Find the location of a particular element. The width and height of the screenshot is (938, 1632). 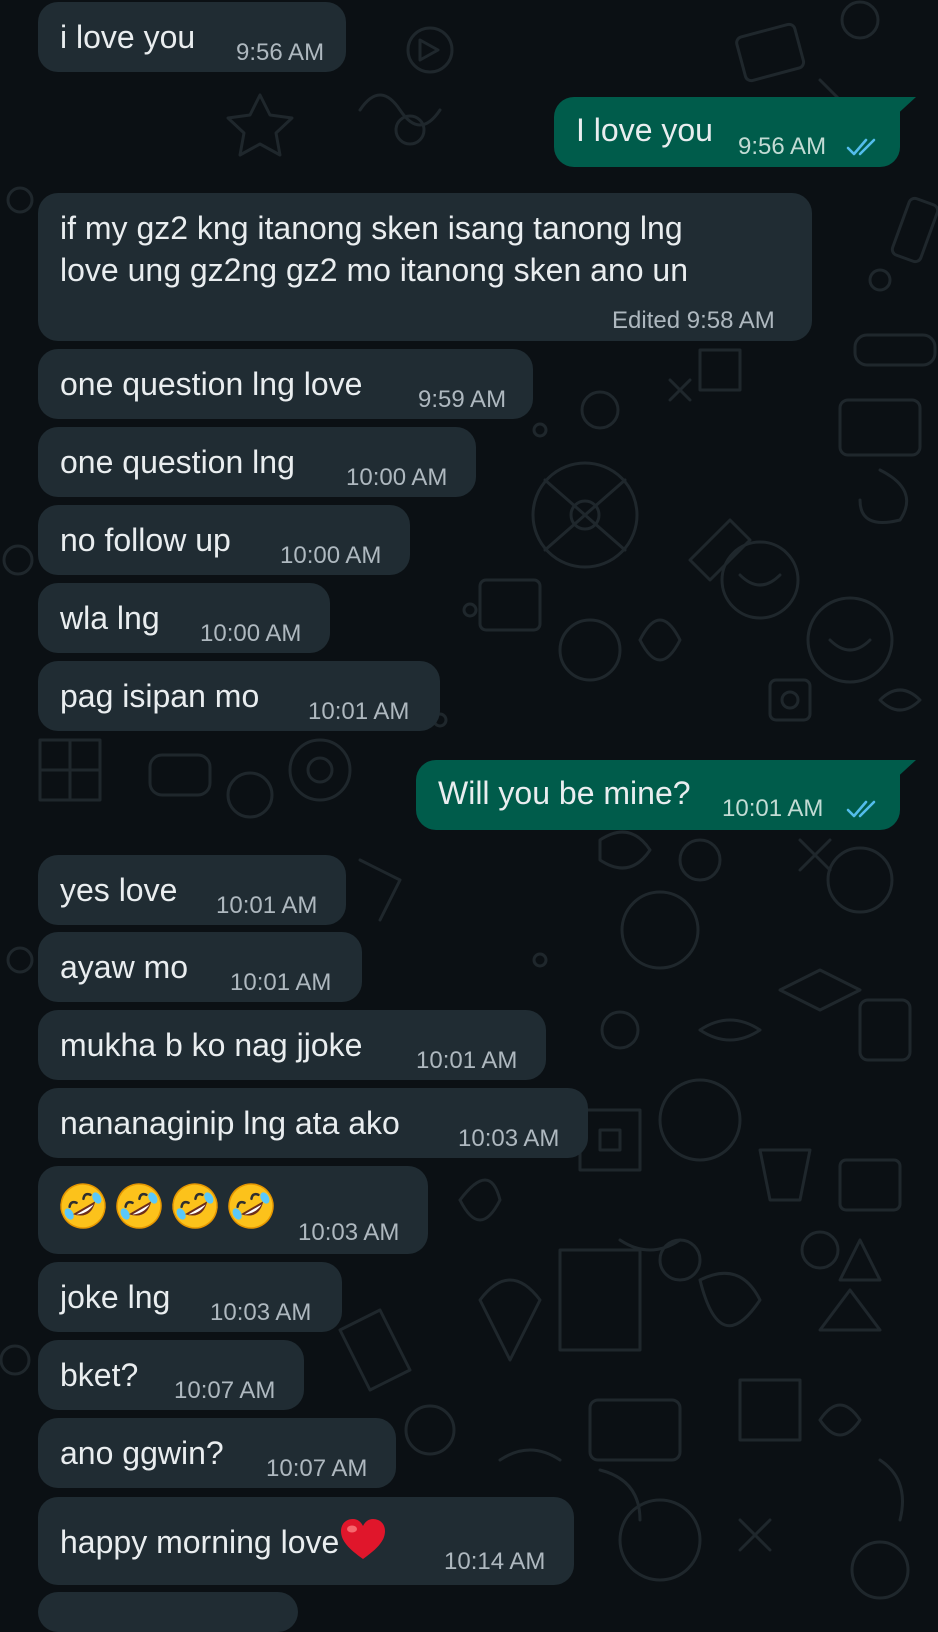

message-text: pag isipan mo is located at coordinates (160, 696).